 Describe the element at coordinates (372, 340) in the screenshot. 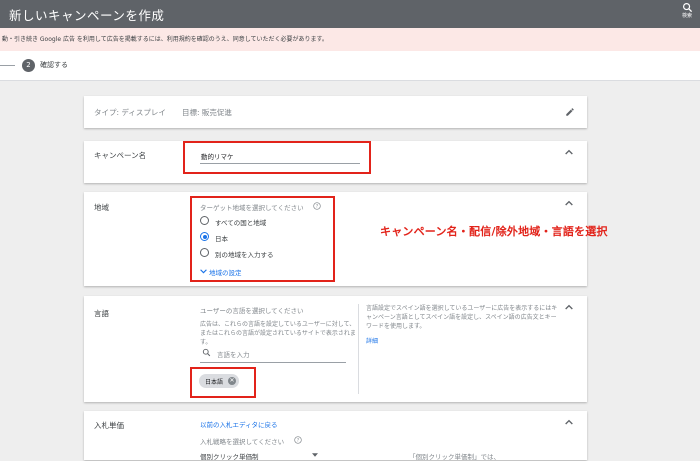

I see `language-detail-link: 詳細` at that location.